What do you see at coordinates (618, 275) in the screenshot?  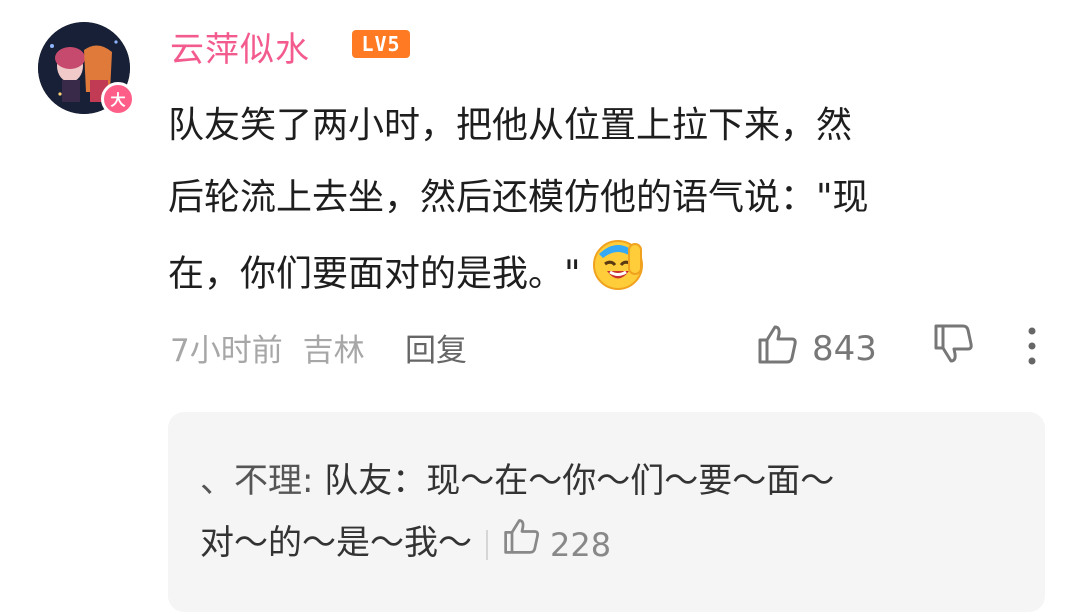 I see `laughing-face-emoji-icon` at bounding box center [618, 275].